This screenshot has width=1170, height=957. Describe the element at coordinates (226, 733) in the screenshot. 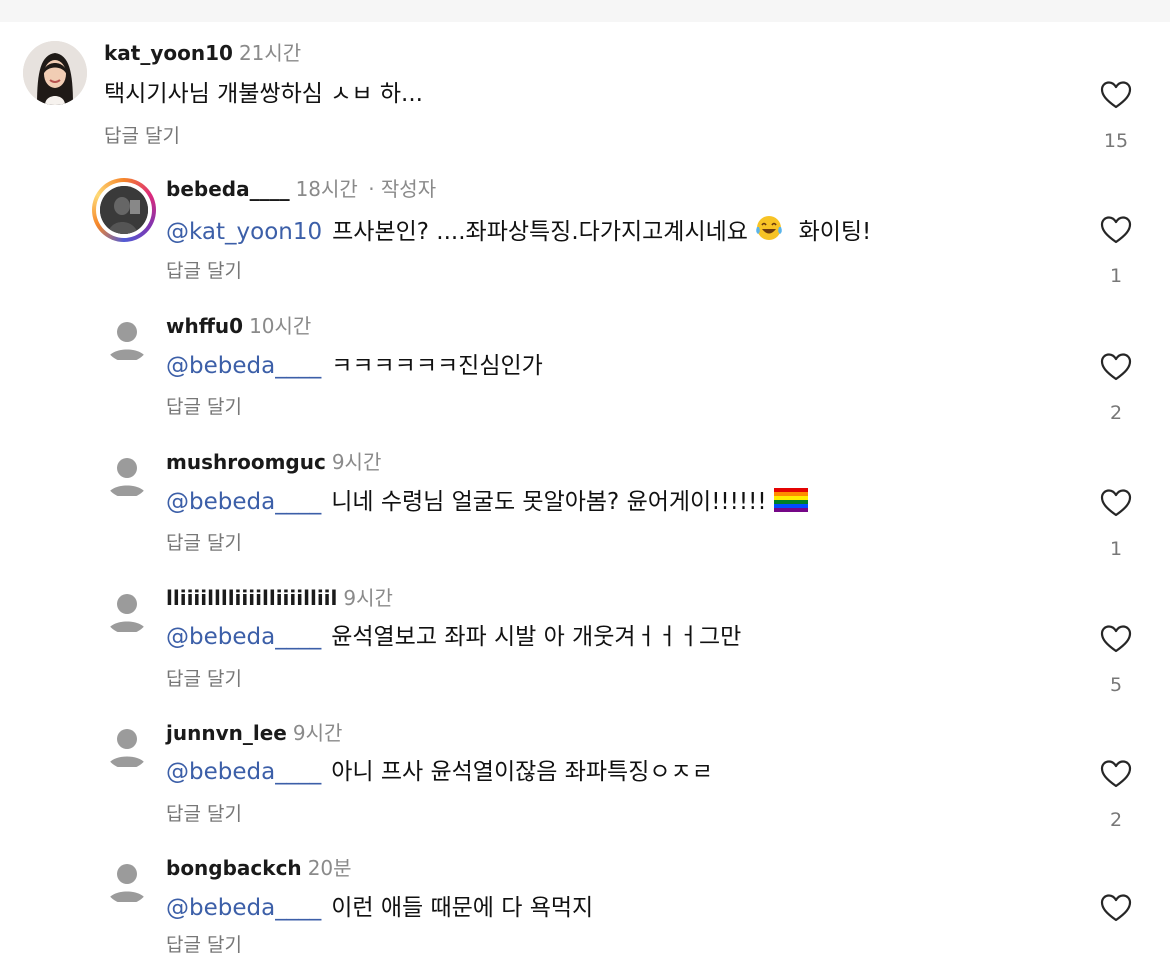

I see `username: junnvn_lee` at that location.